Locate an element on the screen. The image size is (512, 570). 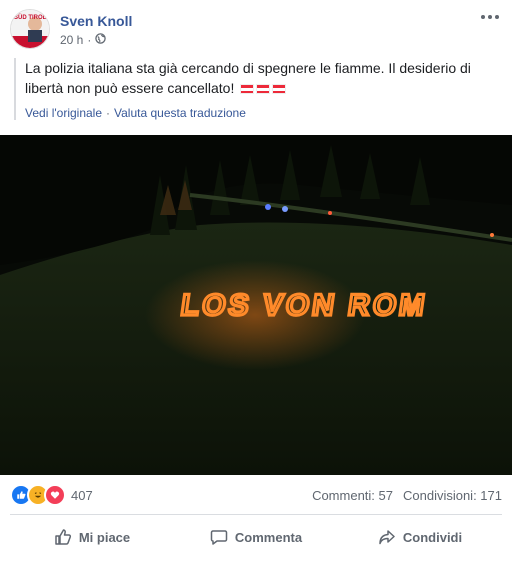
post-stats: 407 Commenti: 57 Condivisioni: 171 is located at coordinates (256, 495).